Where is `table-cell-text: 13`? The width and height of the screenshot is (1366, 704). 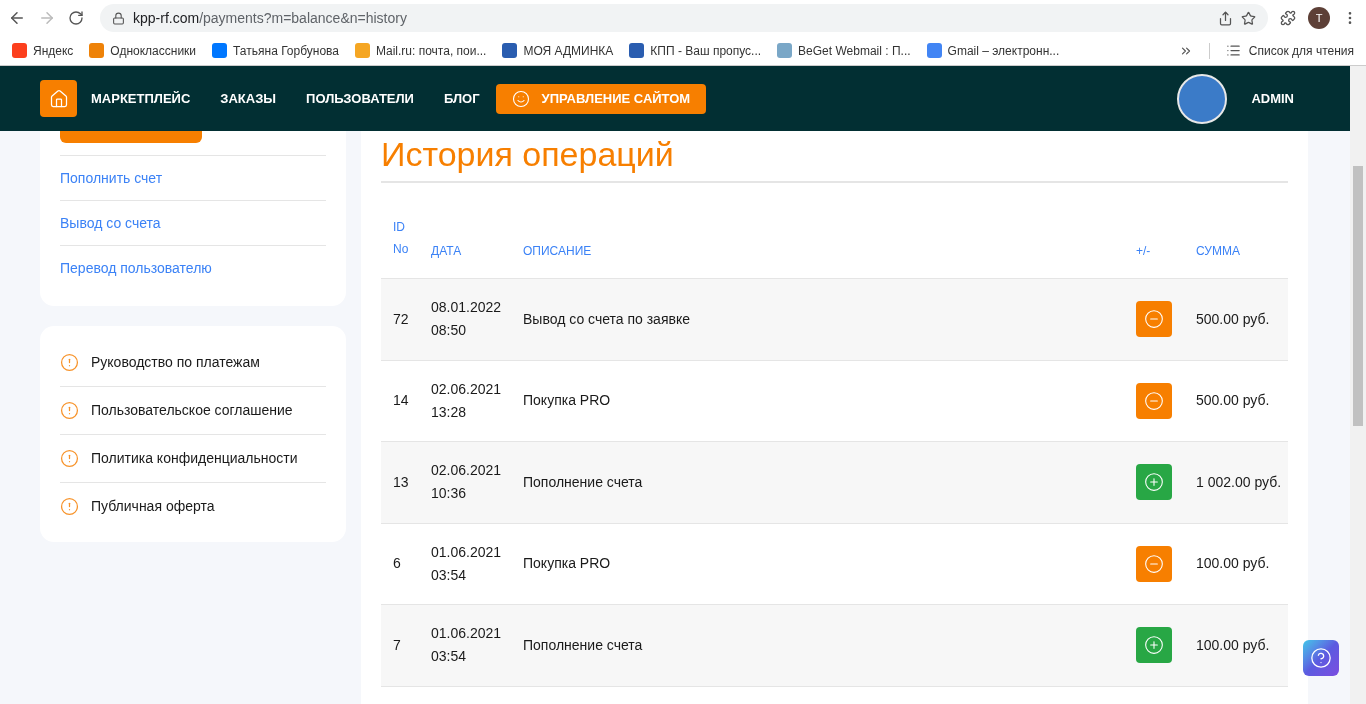
table-cell-text: 13 is located at coordinates (401, 482).